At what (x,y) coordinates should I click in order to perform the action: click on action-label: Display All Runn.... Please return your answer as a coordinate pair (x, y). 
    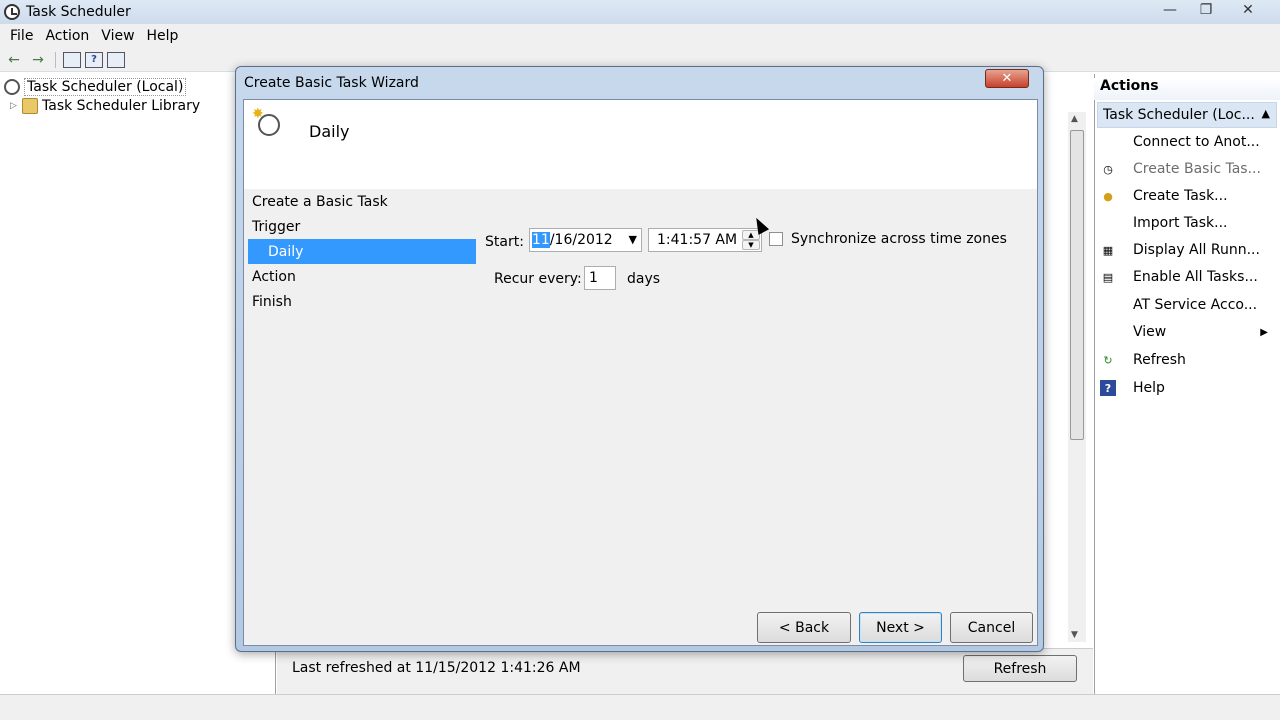
    Looking at the image, I should click on (1196, 250).